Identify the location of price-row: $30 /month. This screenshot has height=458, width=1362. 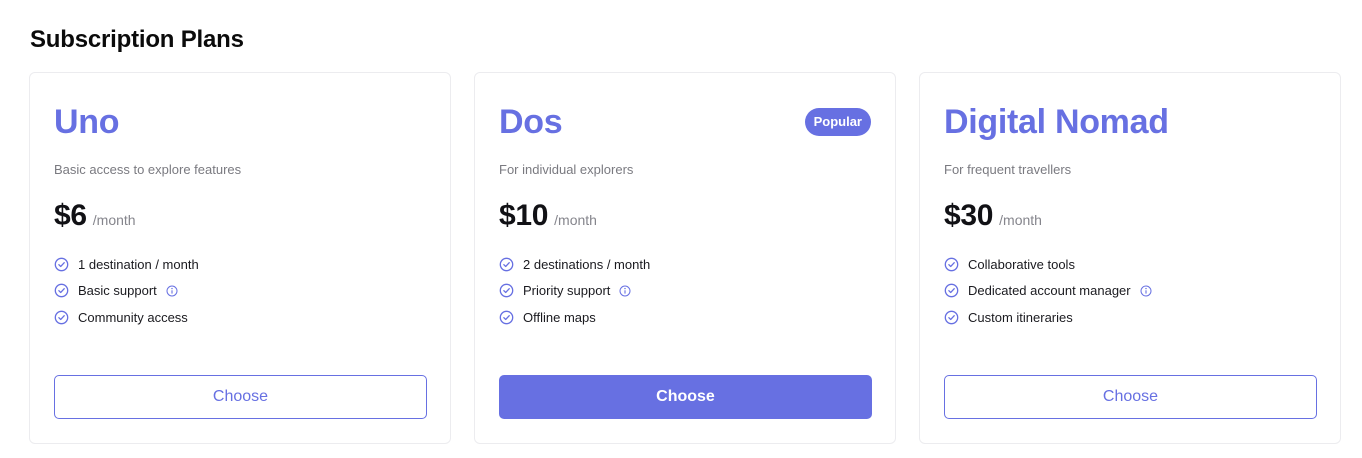
(993, 216).